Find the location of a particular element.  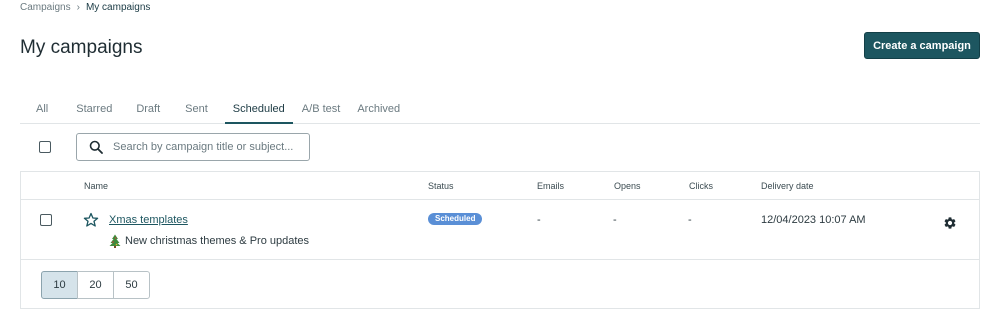

tab-ab-test: A/B test is located at coordinates (321, 109).